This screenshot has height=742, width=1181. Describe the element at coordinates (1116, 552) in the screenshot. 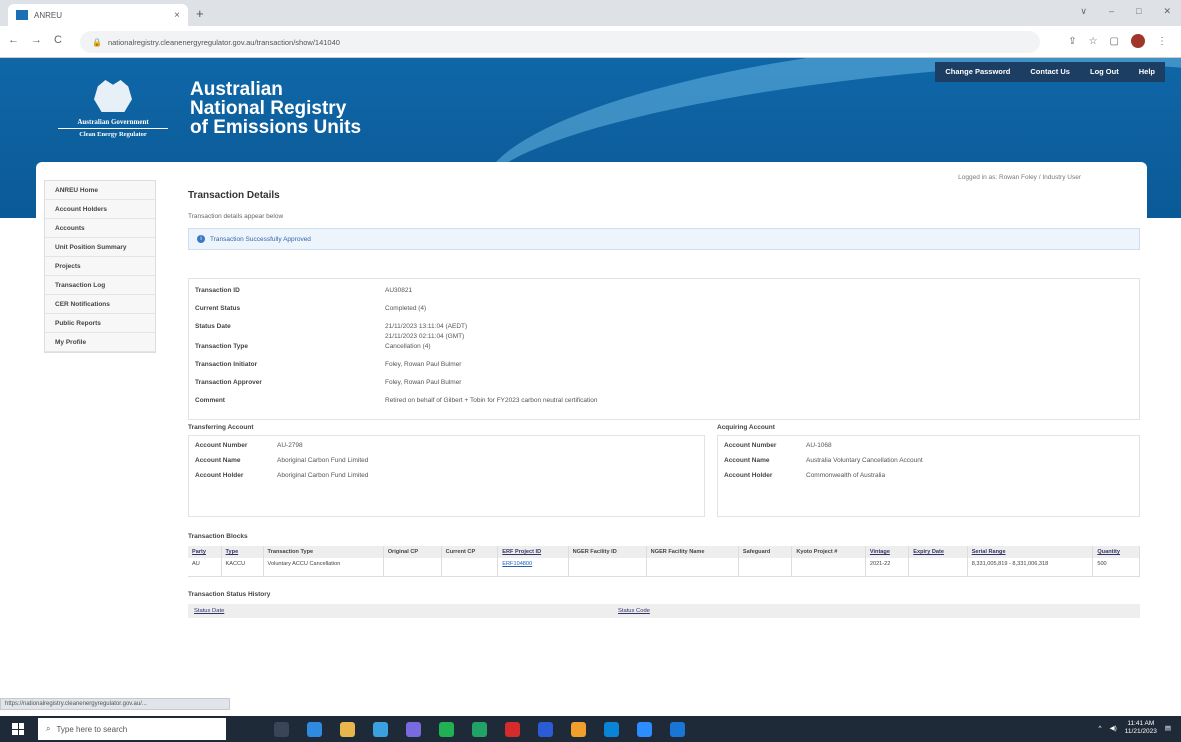

I see `col-quantity: Quantity` at that location.